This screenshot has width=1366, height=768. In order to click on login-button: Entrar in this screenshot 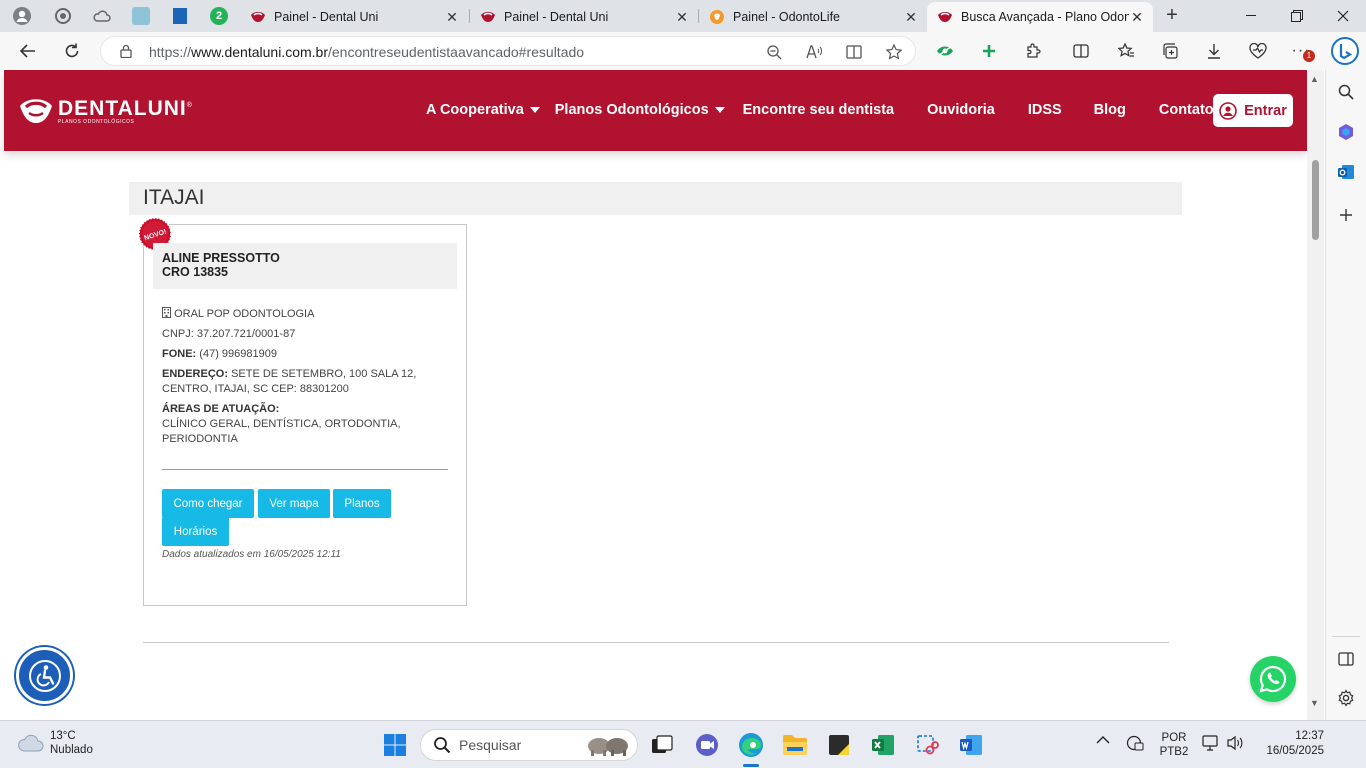, I will do `click(1253, 110)`.